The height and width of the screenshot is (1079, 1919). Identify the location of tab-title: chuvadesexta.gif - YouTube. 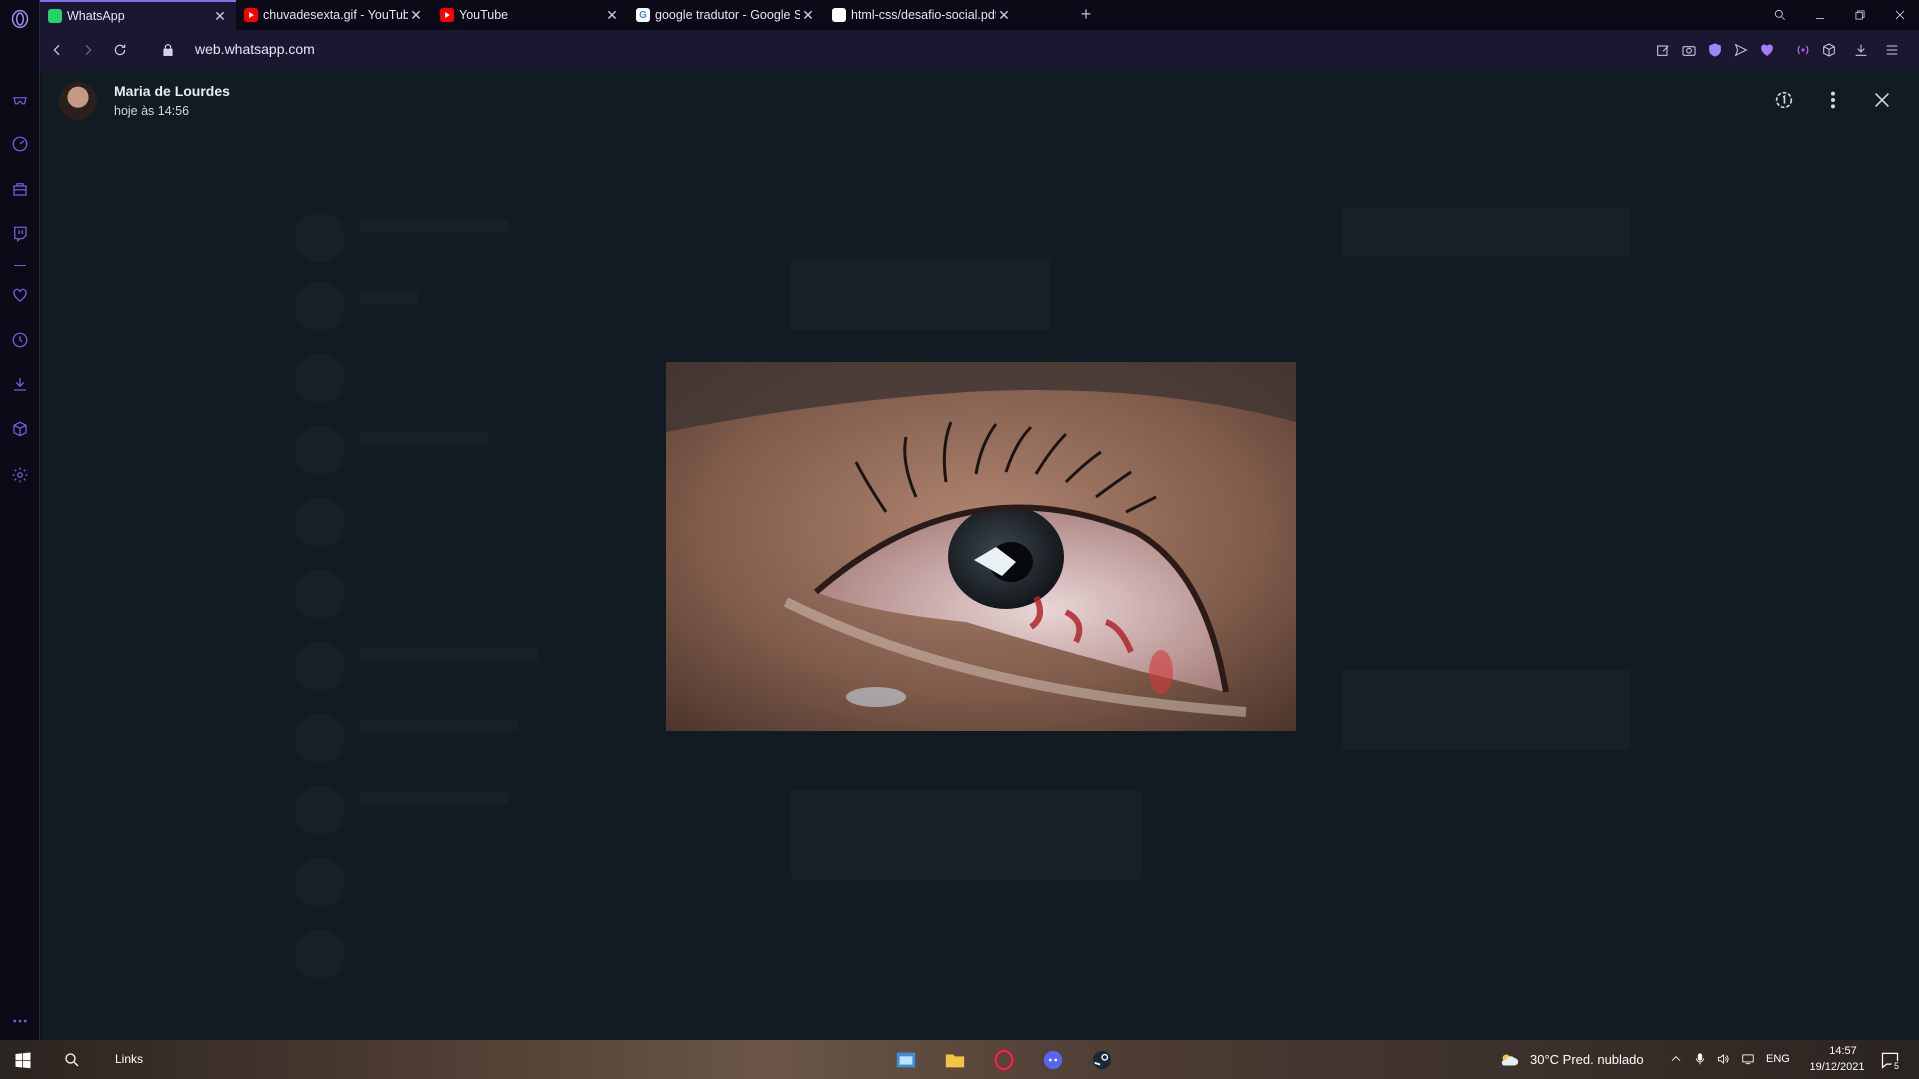
(335, 15).